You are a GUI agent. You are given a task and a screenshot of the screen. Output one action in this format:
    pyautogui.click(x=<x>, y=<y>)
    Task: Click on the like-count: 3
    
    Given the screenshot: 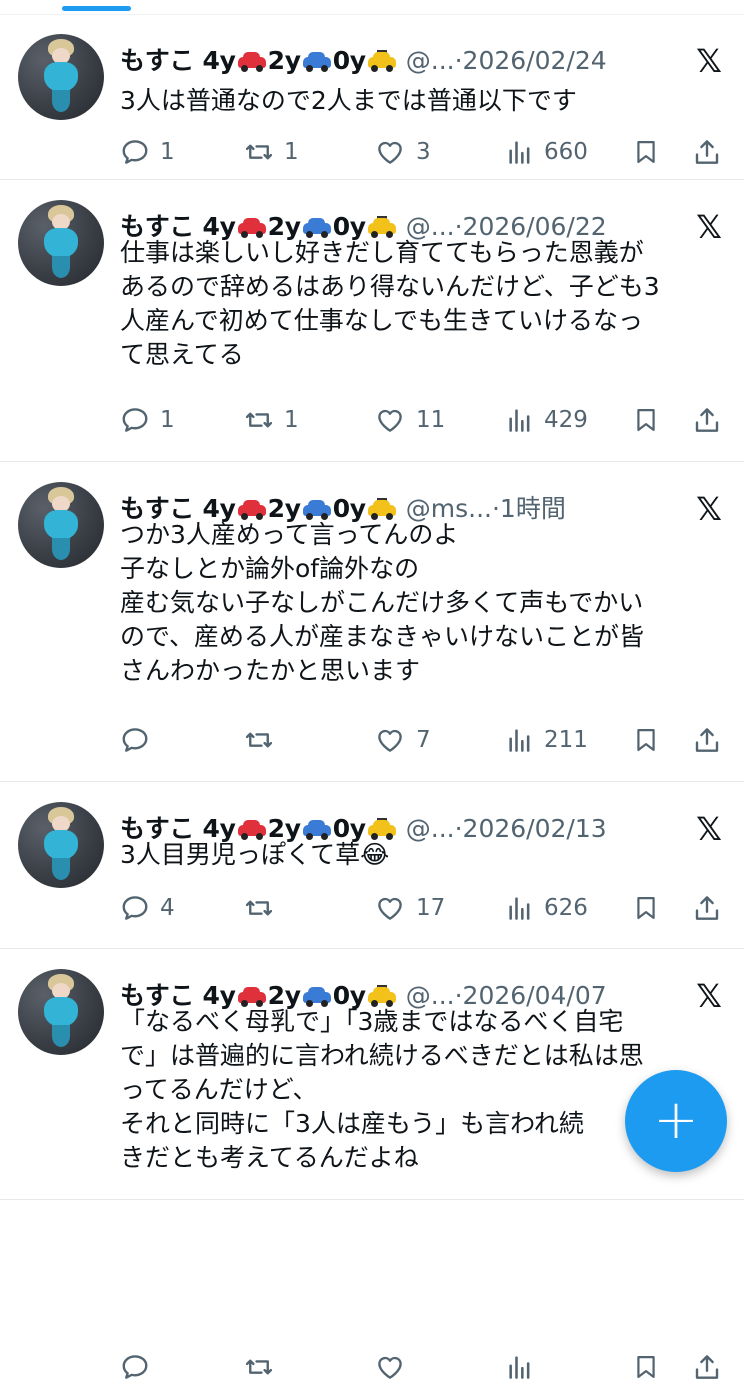 What is the action you would take?
    pyautogui.click(x=423, y=151)
    